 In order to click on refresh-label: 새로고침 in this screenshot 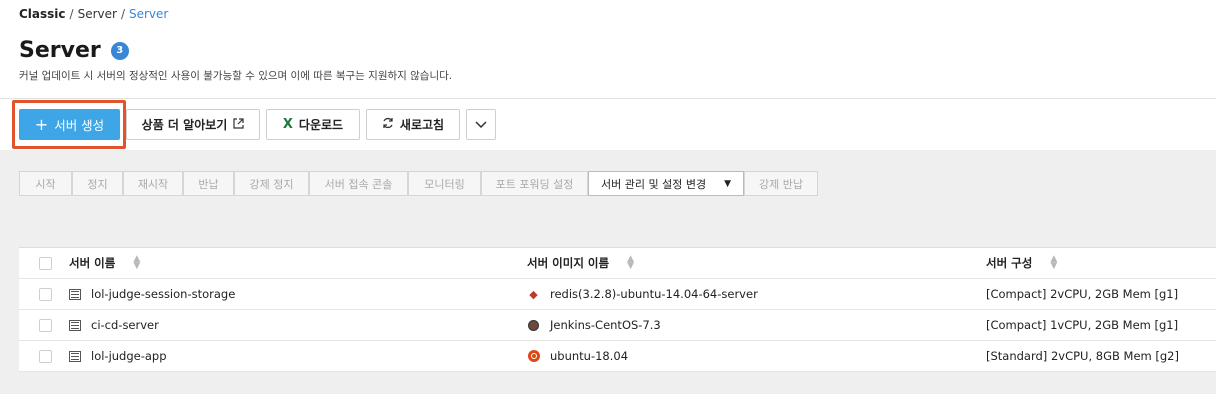, I will do `click(422, 125)`.